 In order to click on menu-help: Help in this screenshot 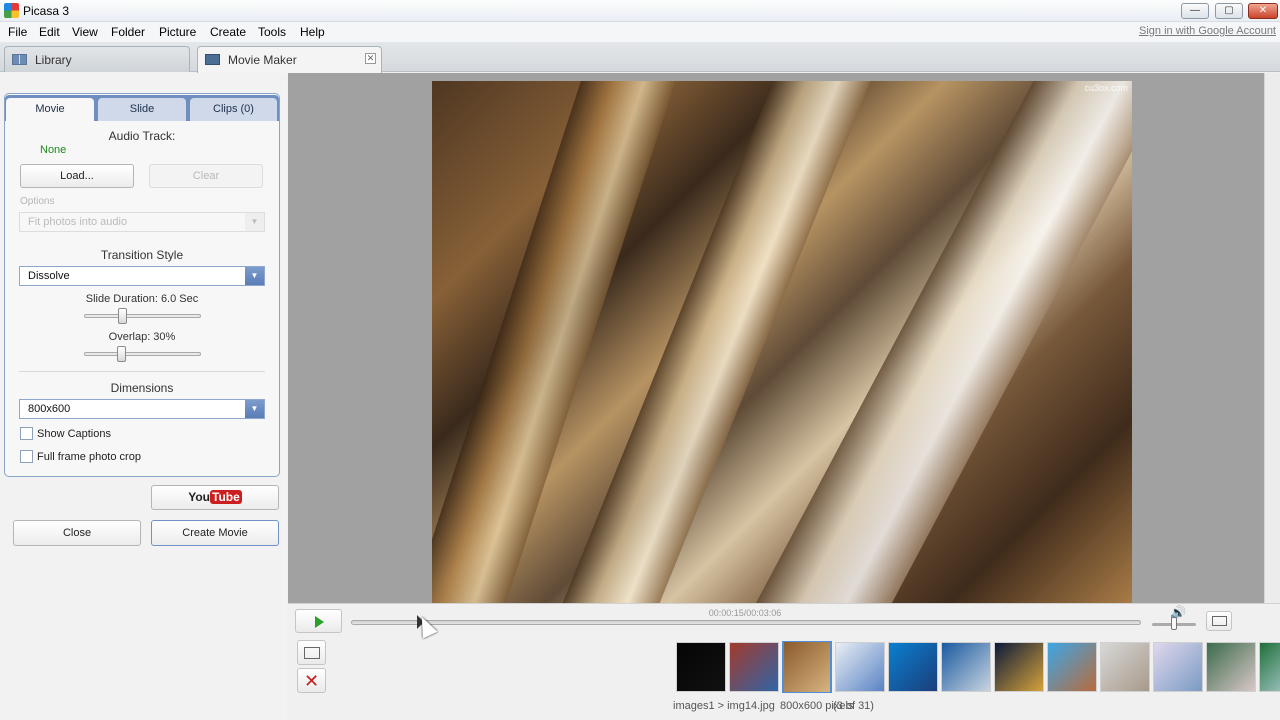, I will do `click(312, 32)`.